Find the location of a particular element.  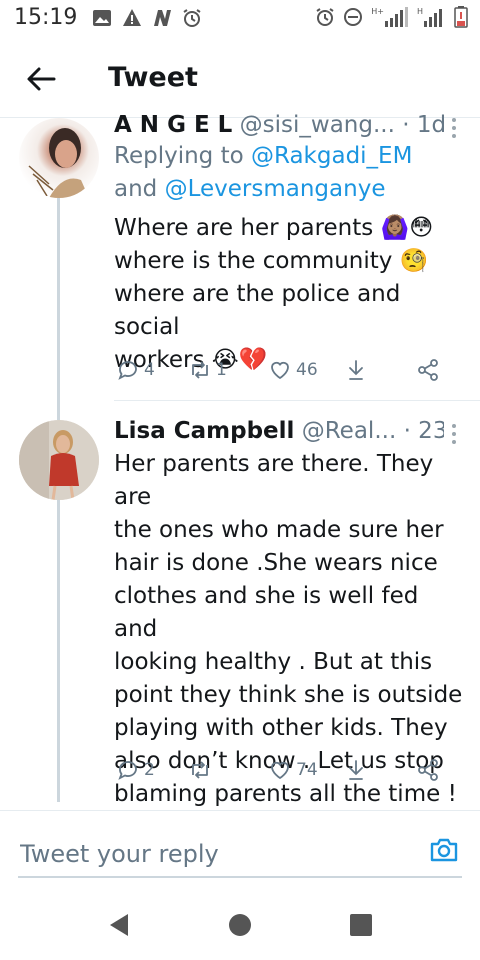

reply-input is located at coordinates (220, 854).